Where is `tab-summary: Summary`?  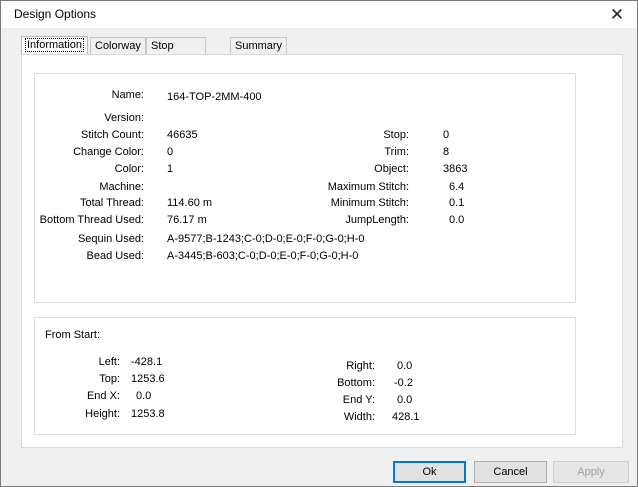
tab-summary: Summary is located at coordinates (259, 46).